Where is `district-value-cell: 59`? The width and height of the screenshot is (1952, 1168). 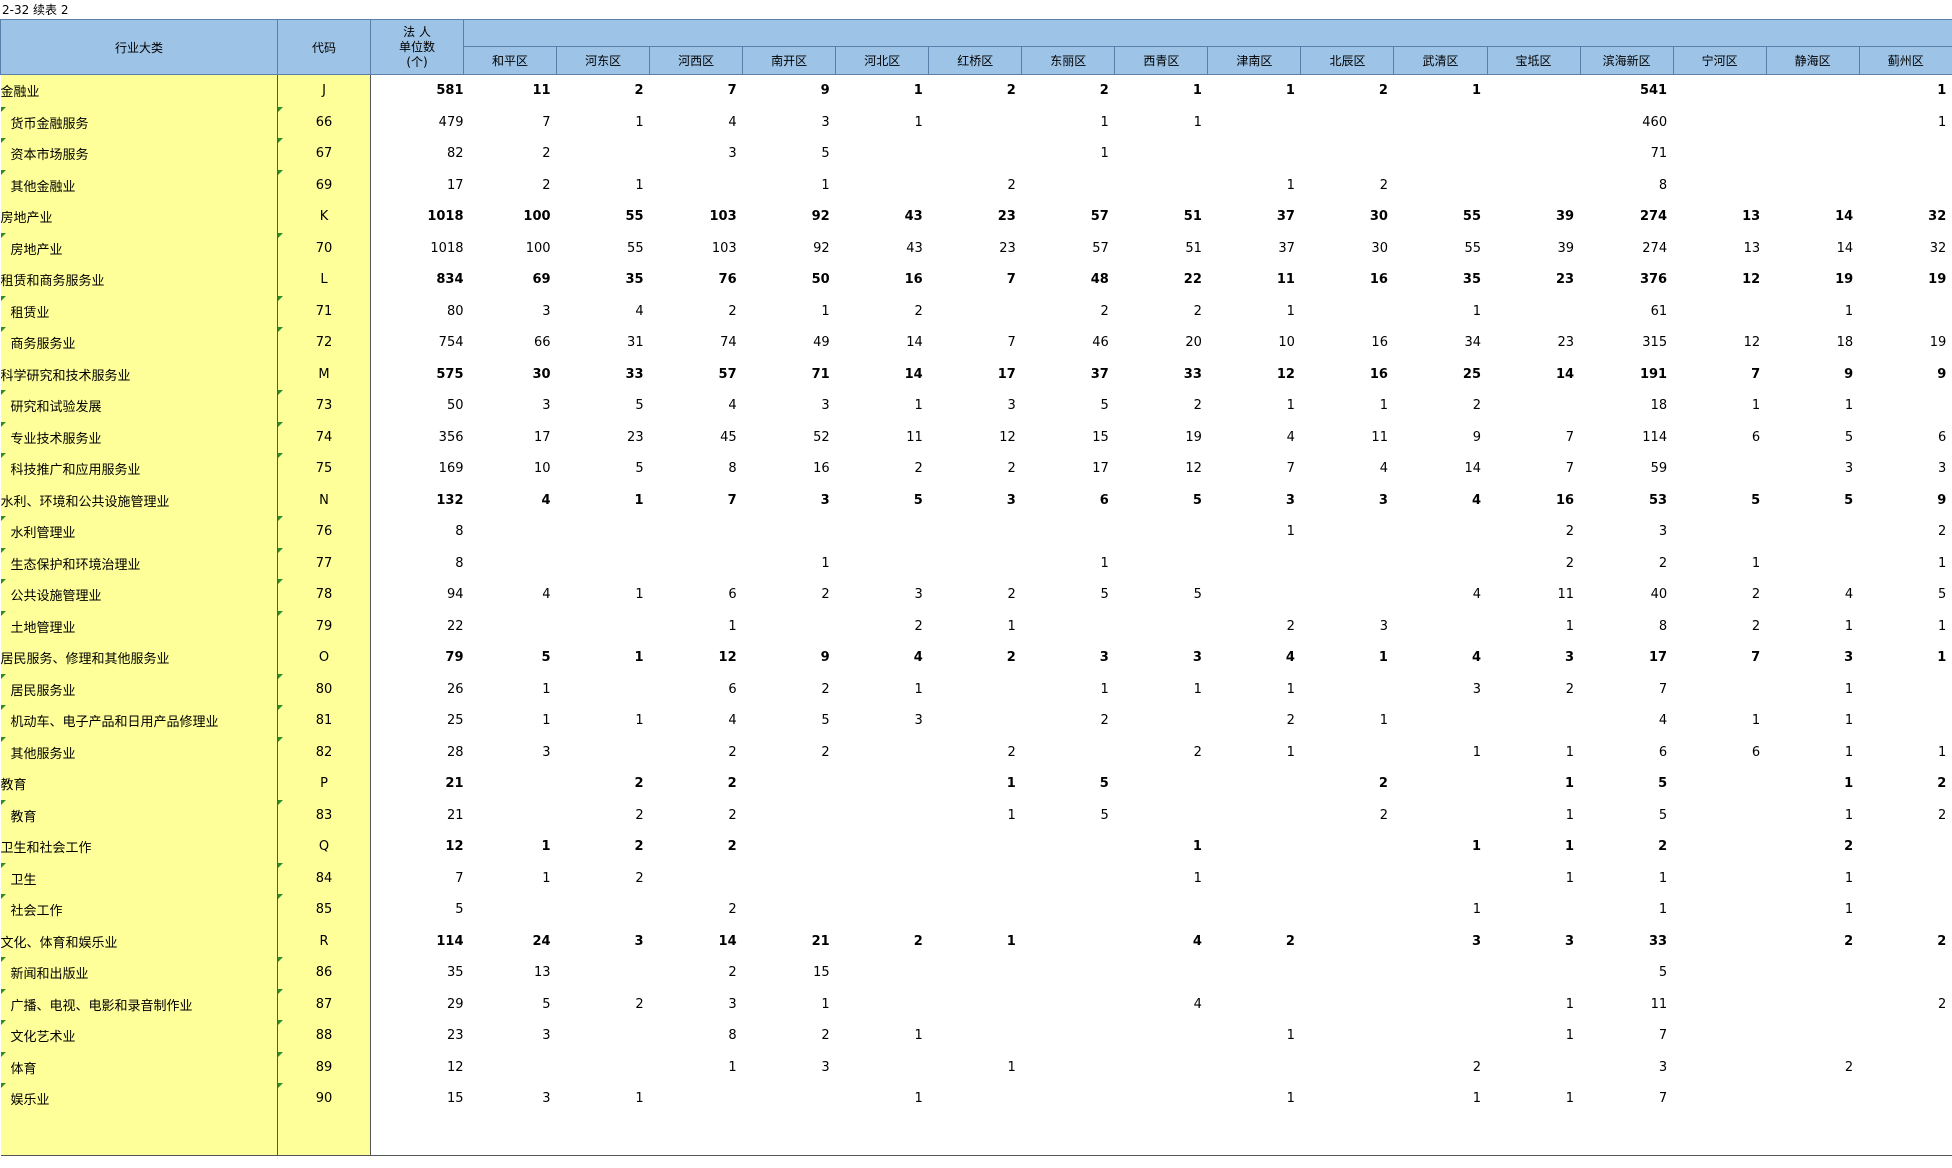
district-value-cell: 59 is located at coordinates (1626, 469).